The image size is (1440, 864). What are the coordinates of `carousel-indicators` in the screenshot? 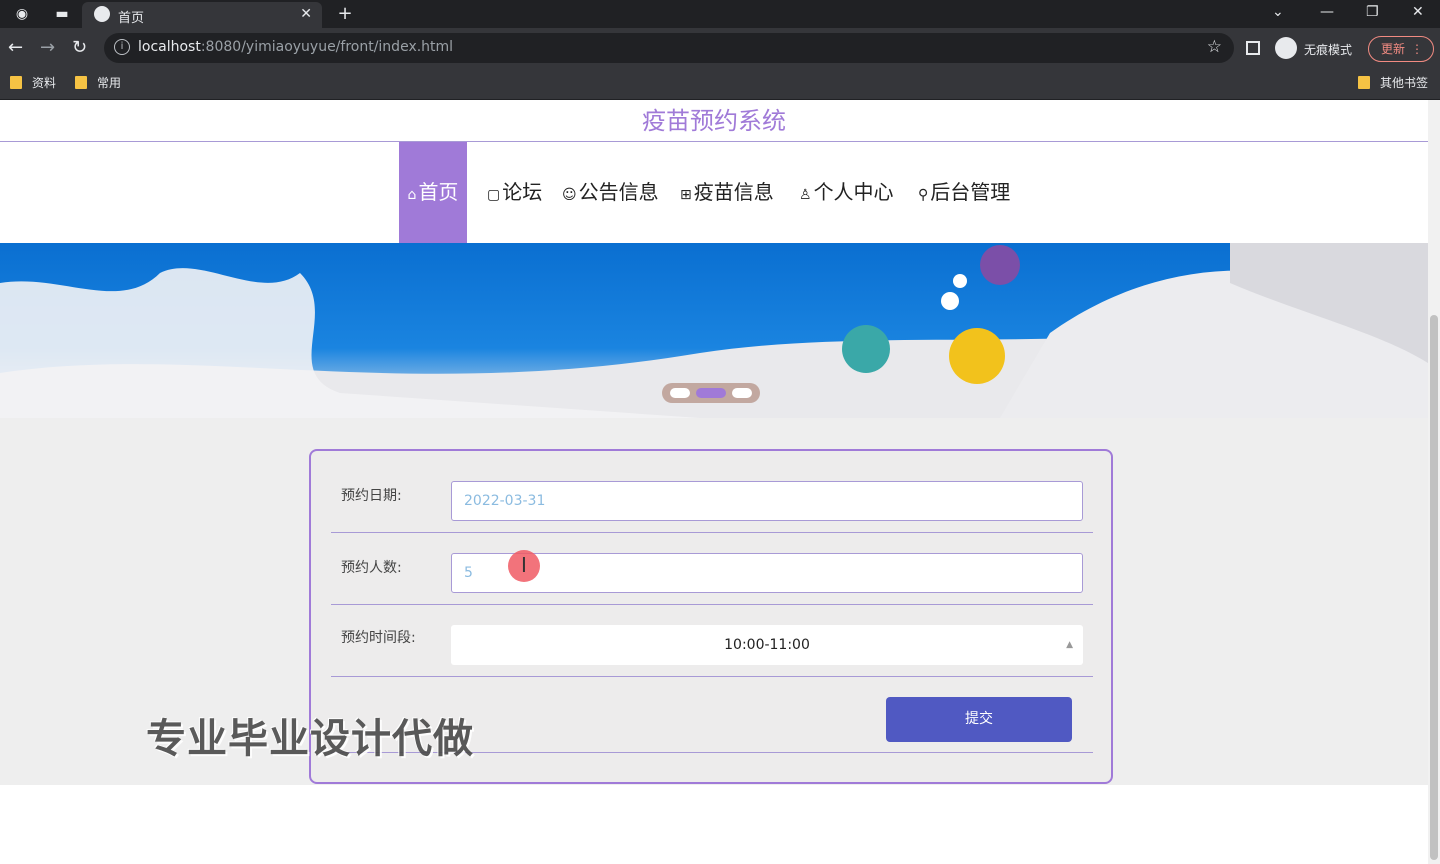 It's located at (711, 393).